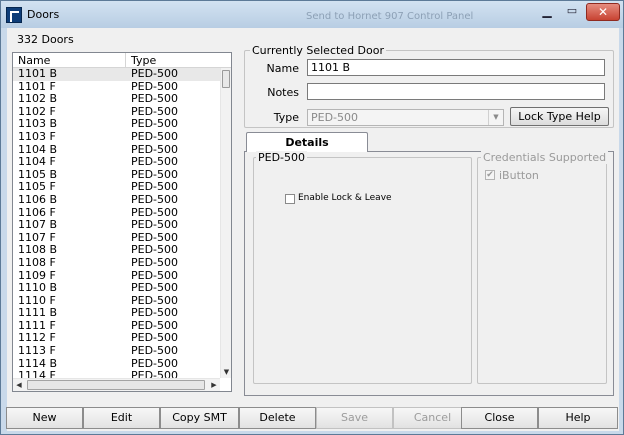 This screenshot has height=435, width=624. What do you see at coordinates (519, 175) in the screenshot?
I see `ibutton-label: iButton` at bounding box center [519, 175].